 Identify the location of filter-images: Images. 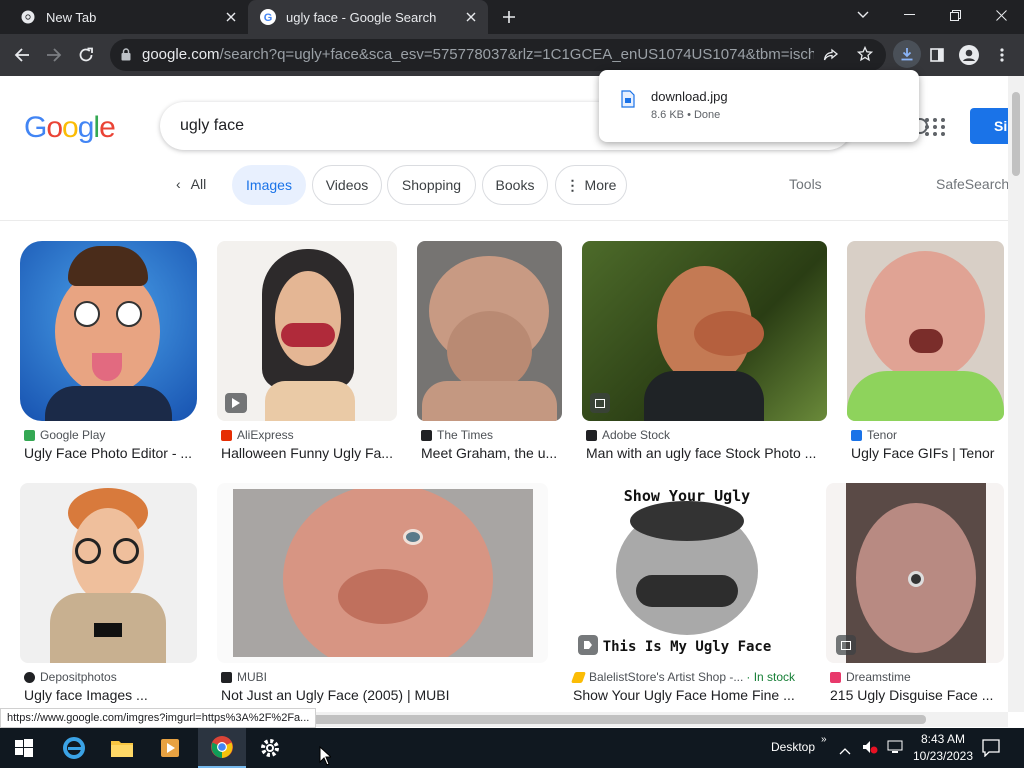
(269, 185).